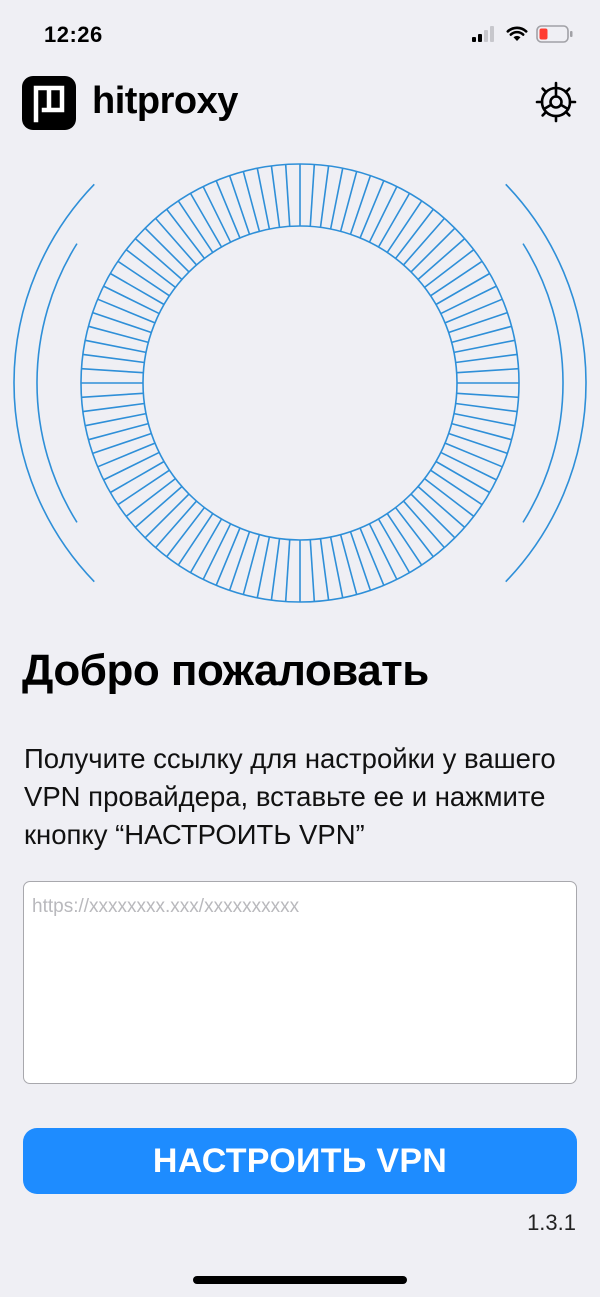 This screenshot has width=600, height=1297. Describe the element at coordinates (300, 102) in the screenshot. I see `app-header: hitproxy` at that location.